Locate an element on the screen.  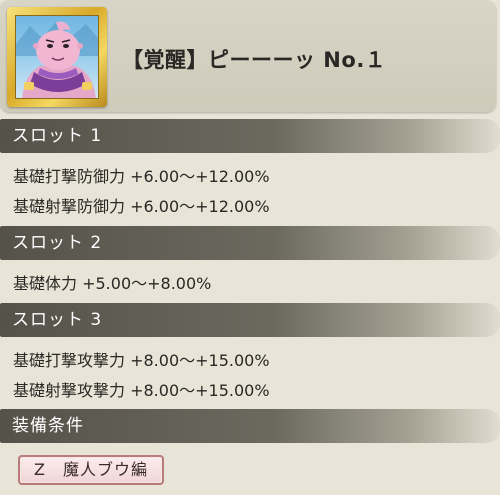
slot-3-header: スロット 3 is located at coordinates (250, 320).